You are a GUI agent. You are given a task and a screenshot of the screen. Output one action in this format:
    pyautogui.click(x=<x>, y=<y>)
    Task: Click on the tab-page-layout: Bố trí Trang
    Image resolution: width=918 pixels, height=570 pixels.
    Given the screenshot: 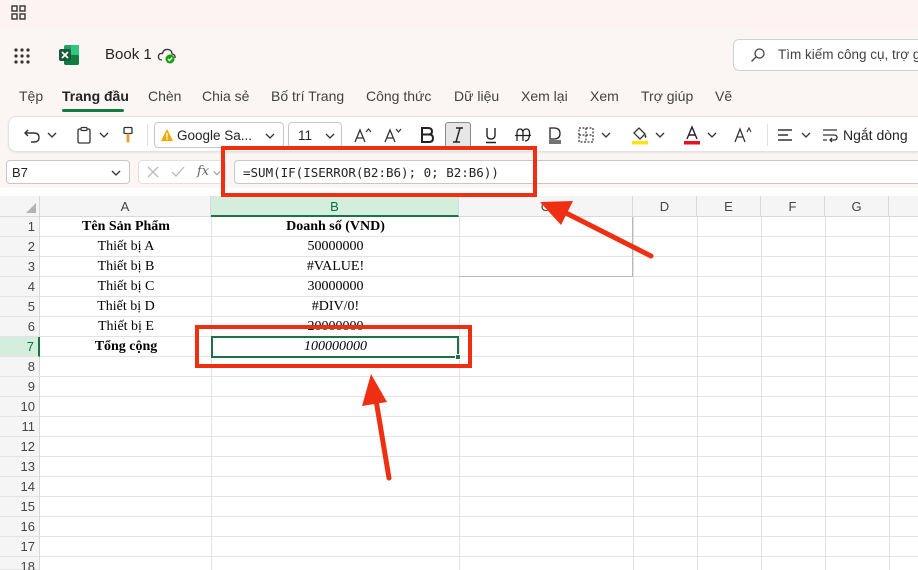 What is the action you would take?
    pyautogui.click(x=307, y=96)
    